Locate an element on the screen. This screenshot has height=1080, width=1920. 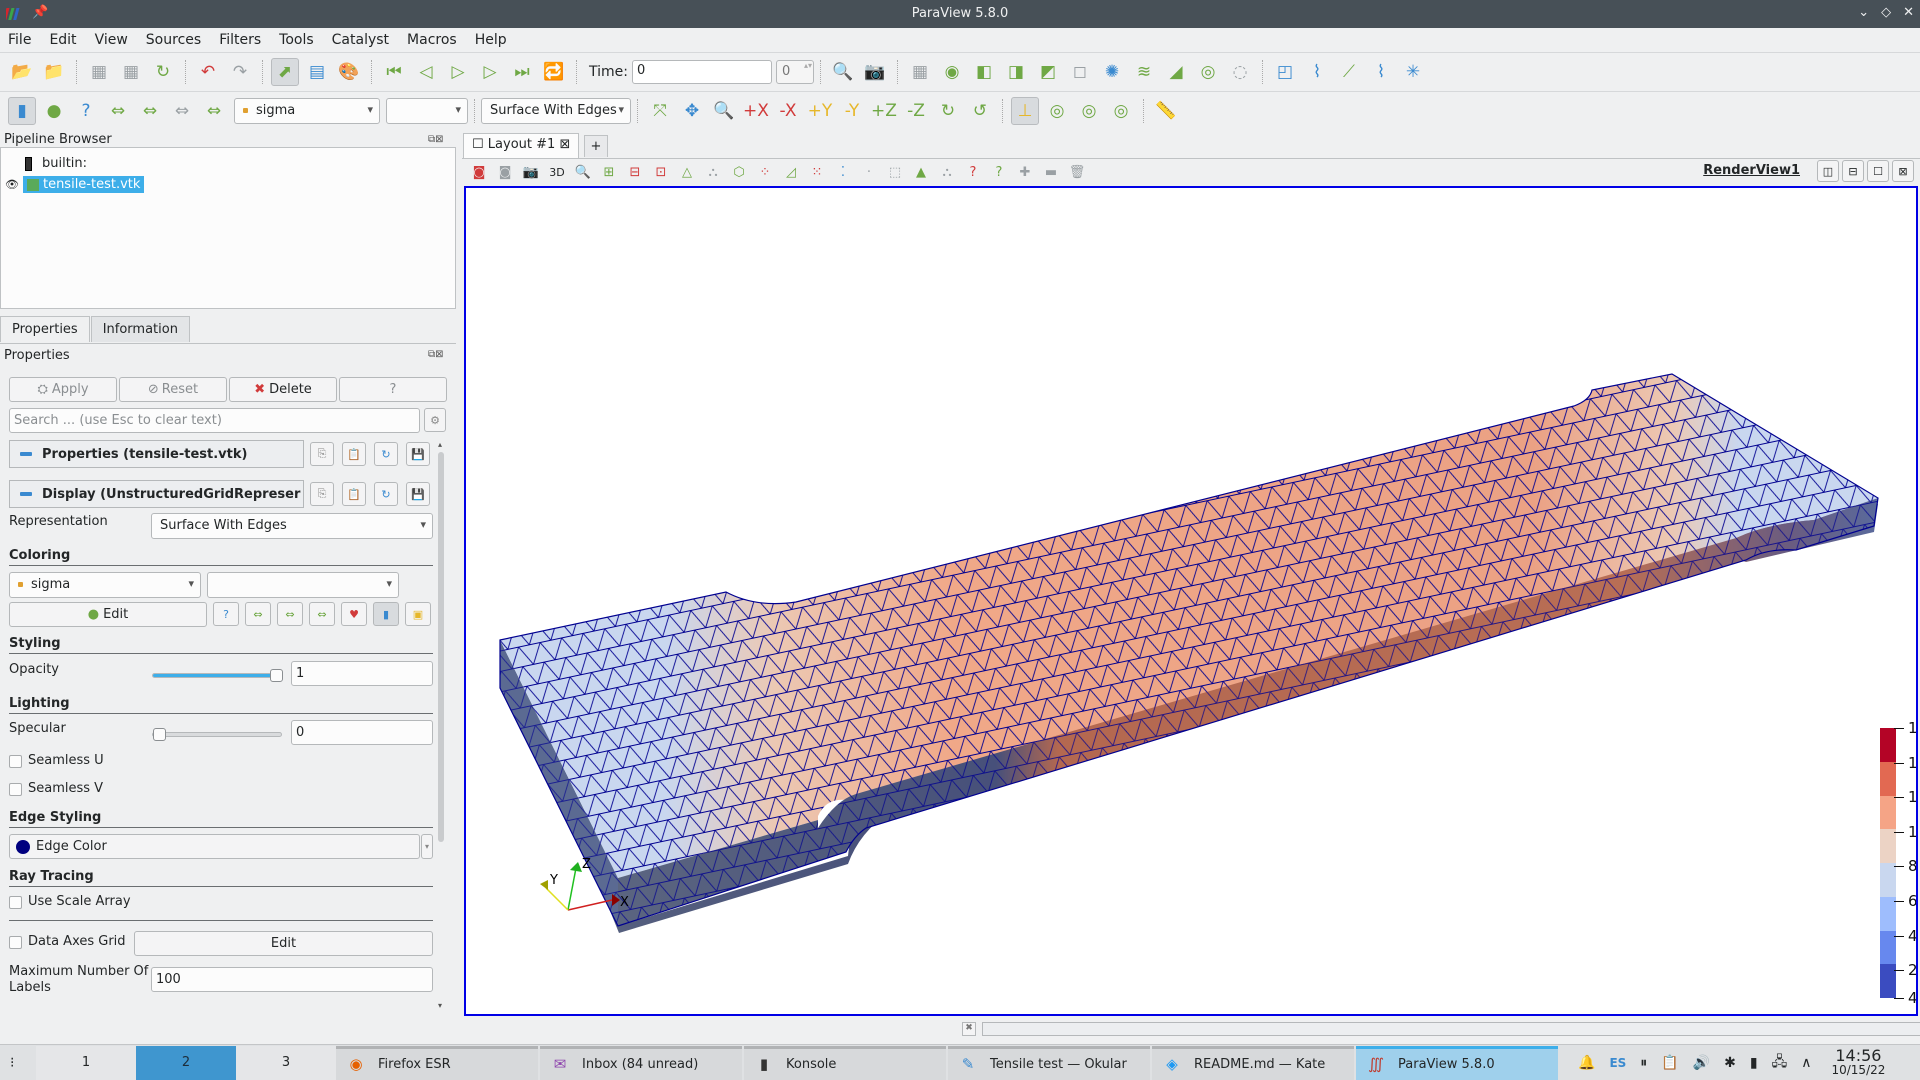
edge-color-button: Edge Color is located at coordinates (214, 846).